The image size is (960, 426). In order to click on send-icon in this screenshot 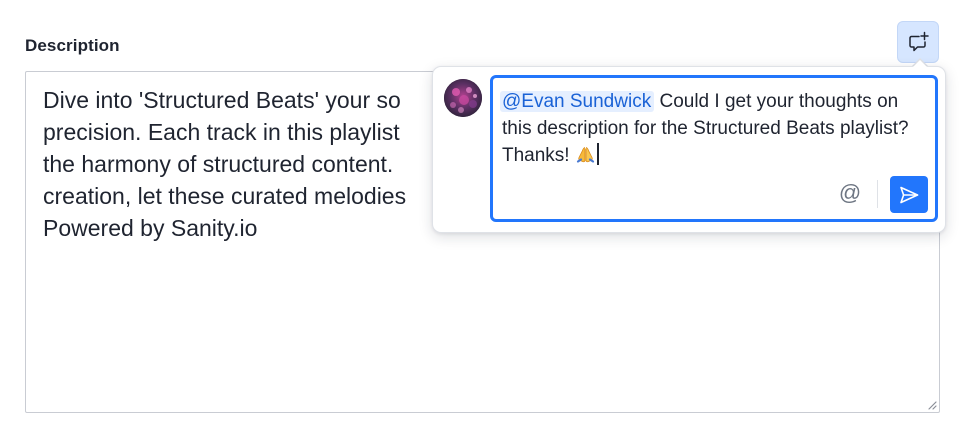, I will do `click(909, 194)`.